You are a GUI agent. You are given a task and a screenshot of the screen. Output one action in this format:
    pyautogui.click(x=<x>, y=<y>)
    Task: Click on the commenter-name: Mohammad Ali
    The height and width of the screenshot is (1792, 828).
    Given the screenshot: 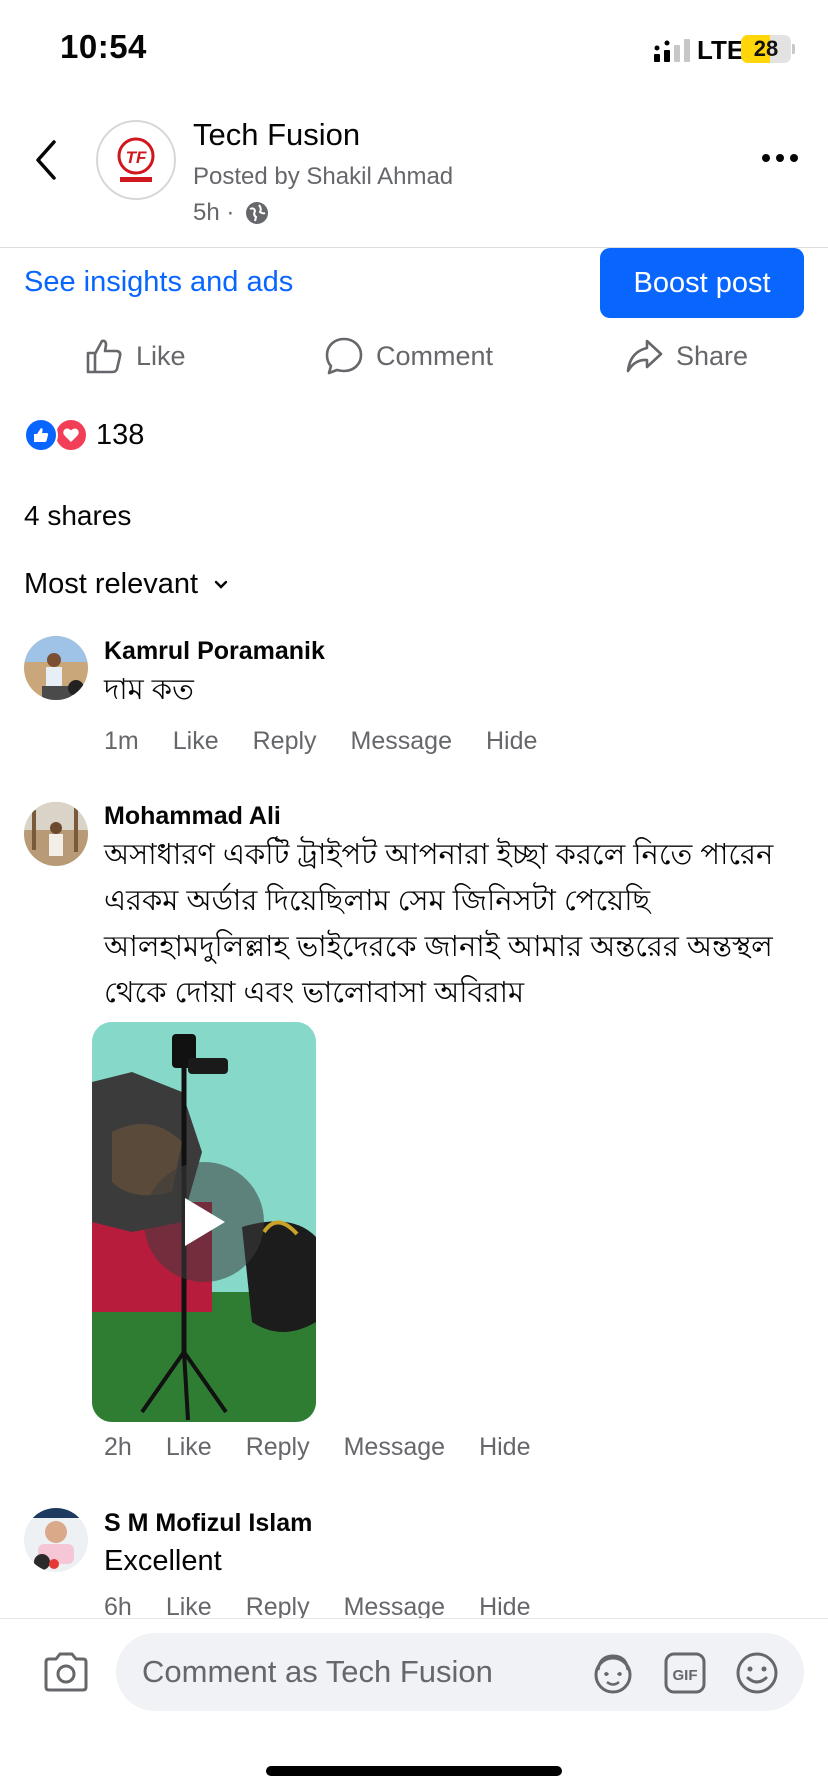 What is the action you would take?
    pyautogui.click(x=192, y=816)
    